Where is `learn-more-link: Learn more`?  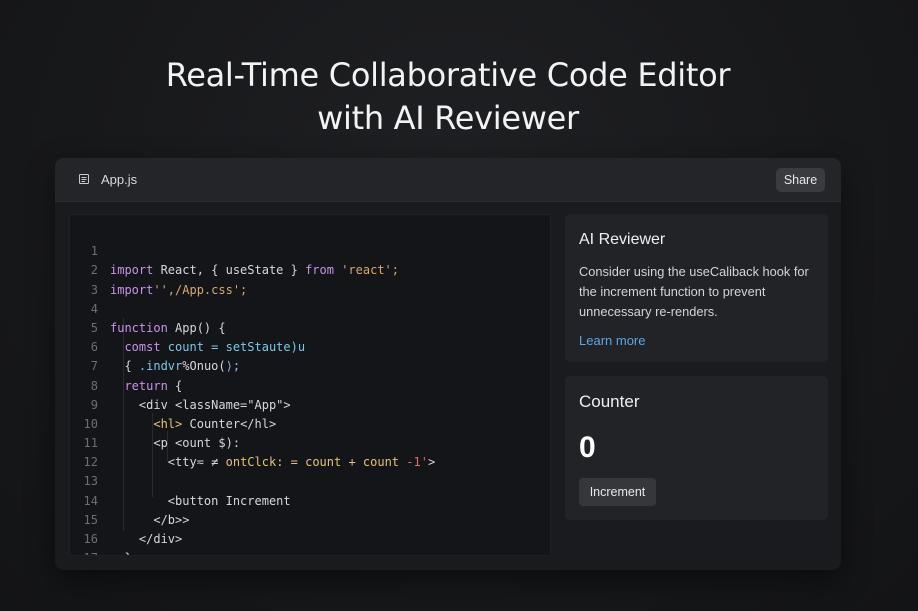 learn-more-link: Learn more is located at coordinates (612, 341).